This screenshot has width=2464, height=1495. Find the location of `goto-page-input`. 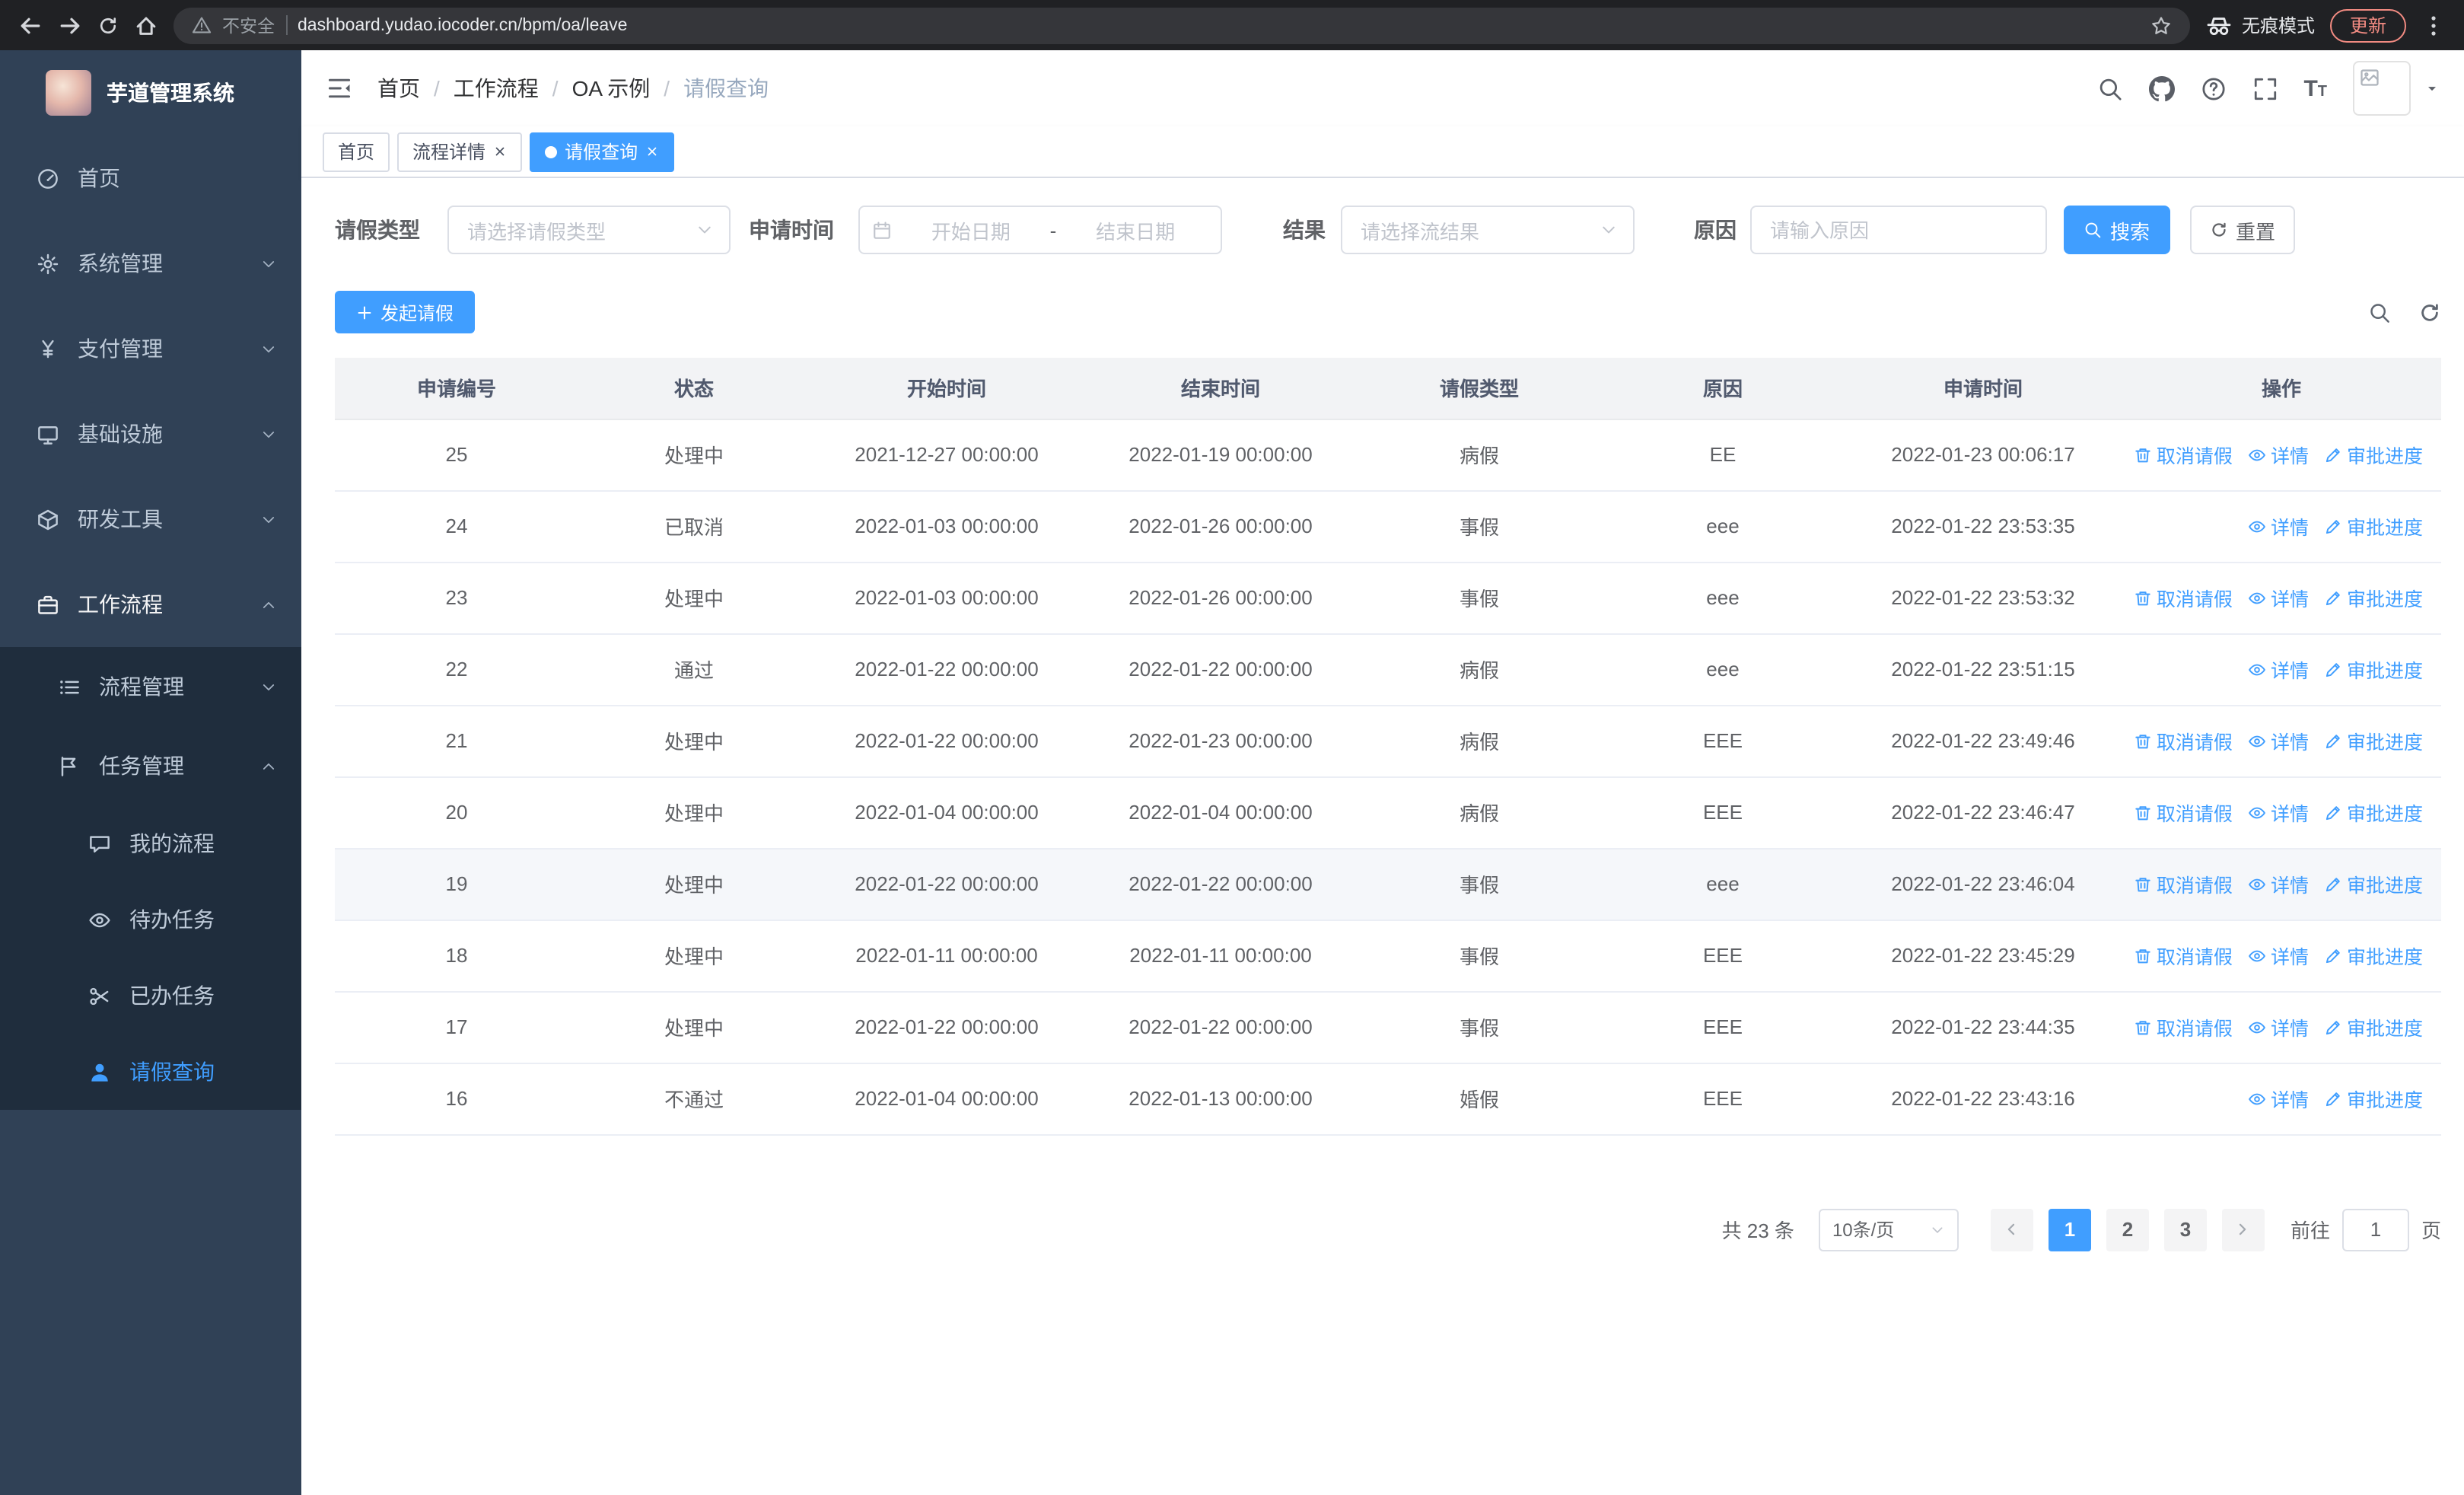

goto-page-input is located at coordinates (2375, 1230).